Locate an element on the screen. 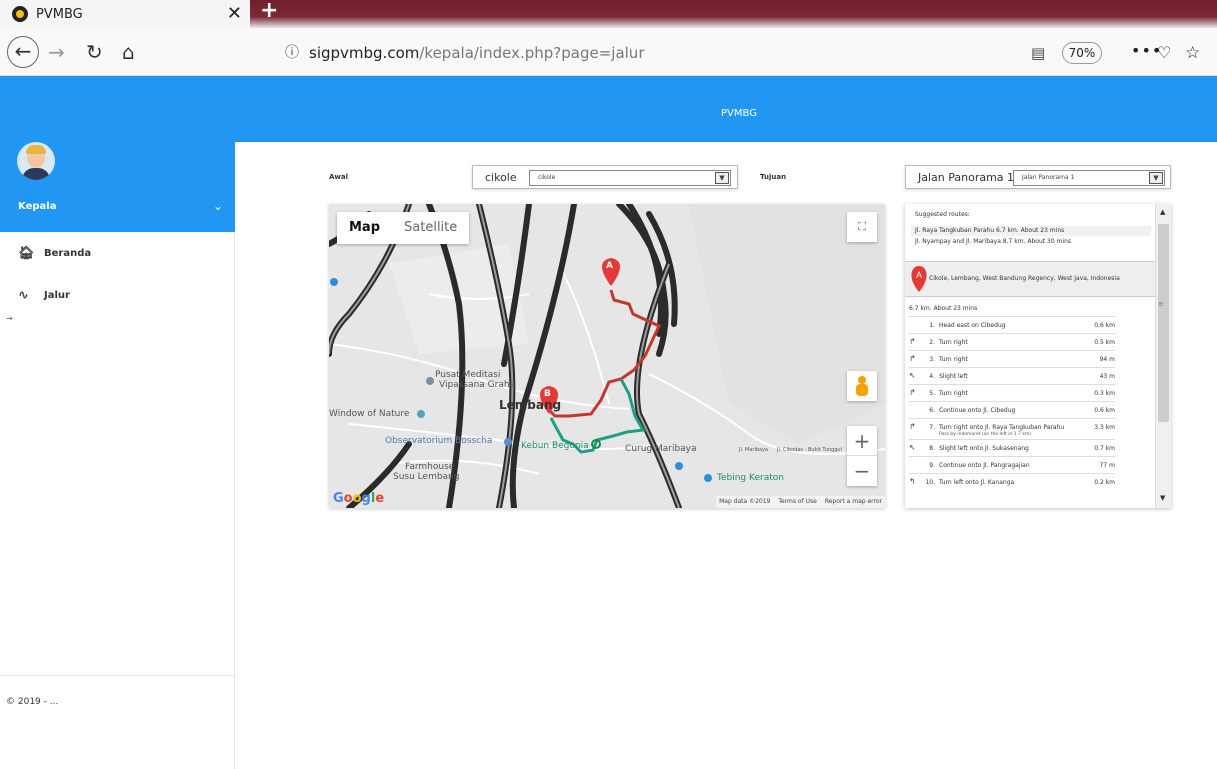  direction-step: ↱ 5. Turn right 0.3 km is located at coordinates (1012, 392).